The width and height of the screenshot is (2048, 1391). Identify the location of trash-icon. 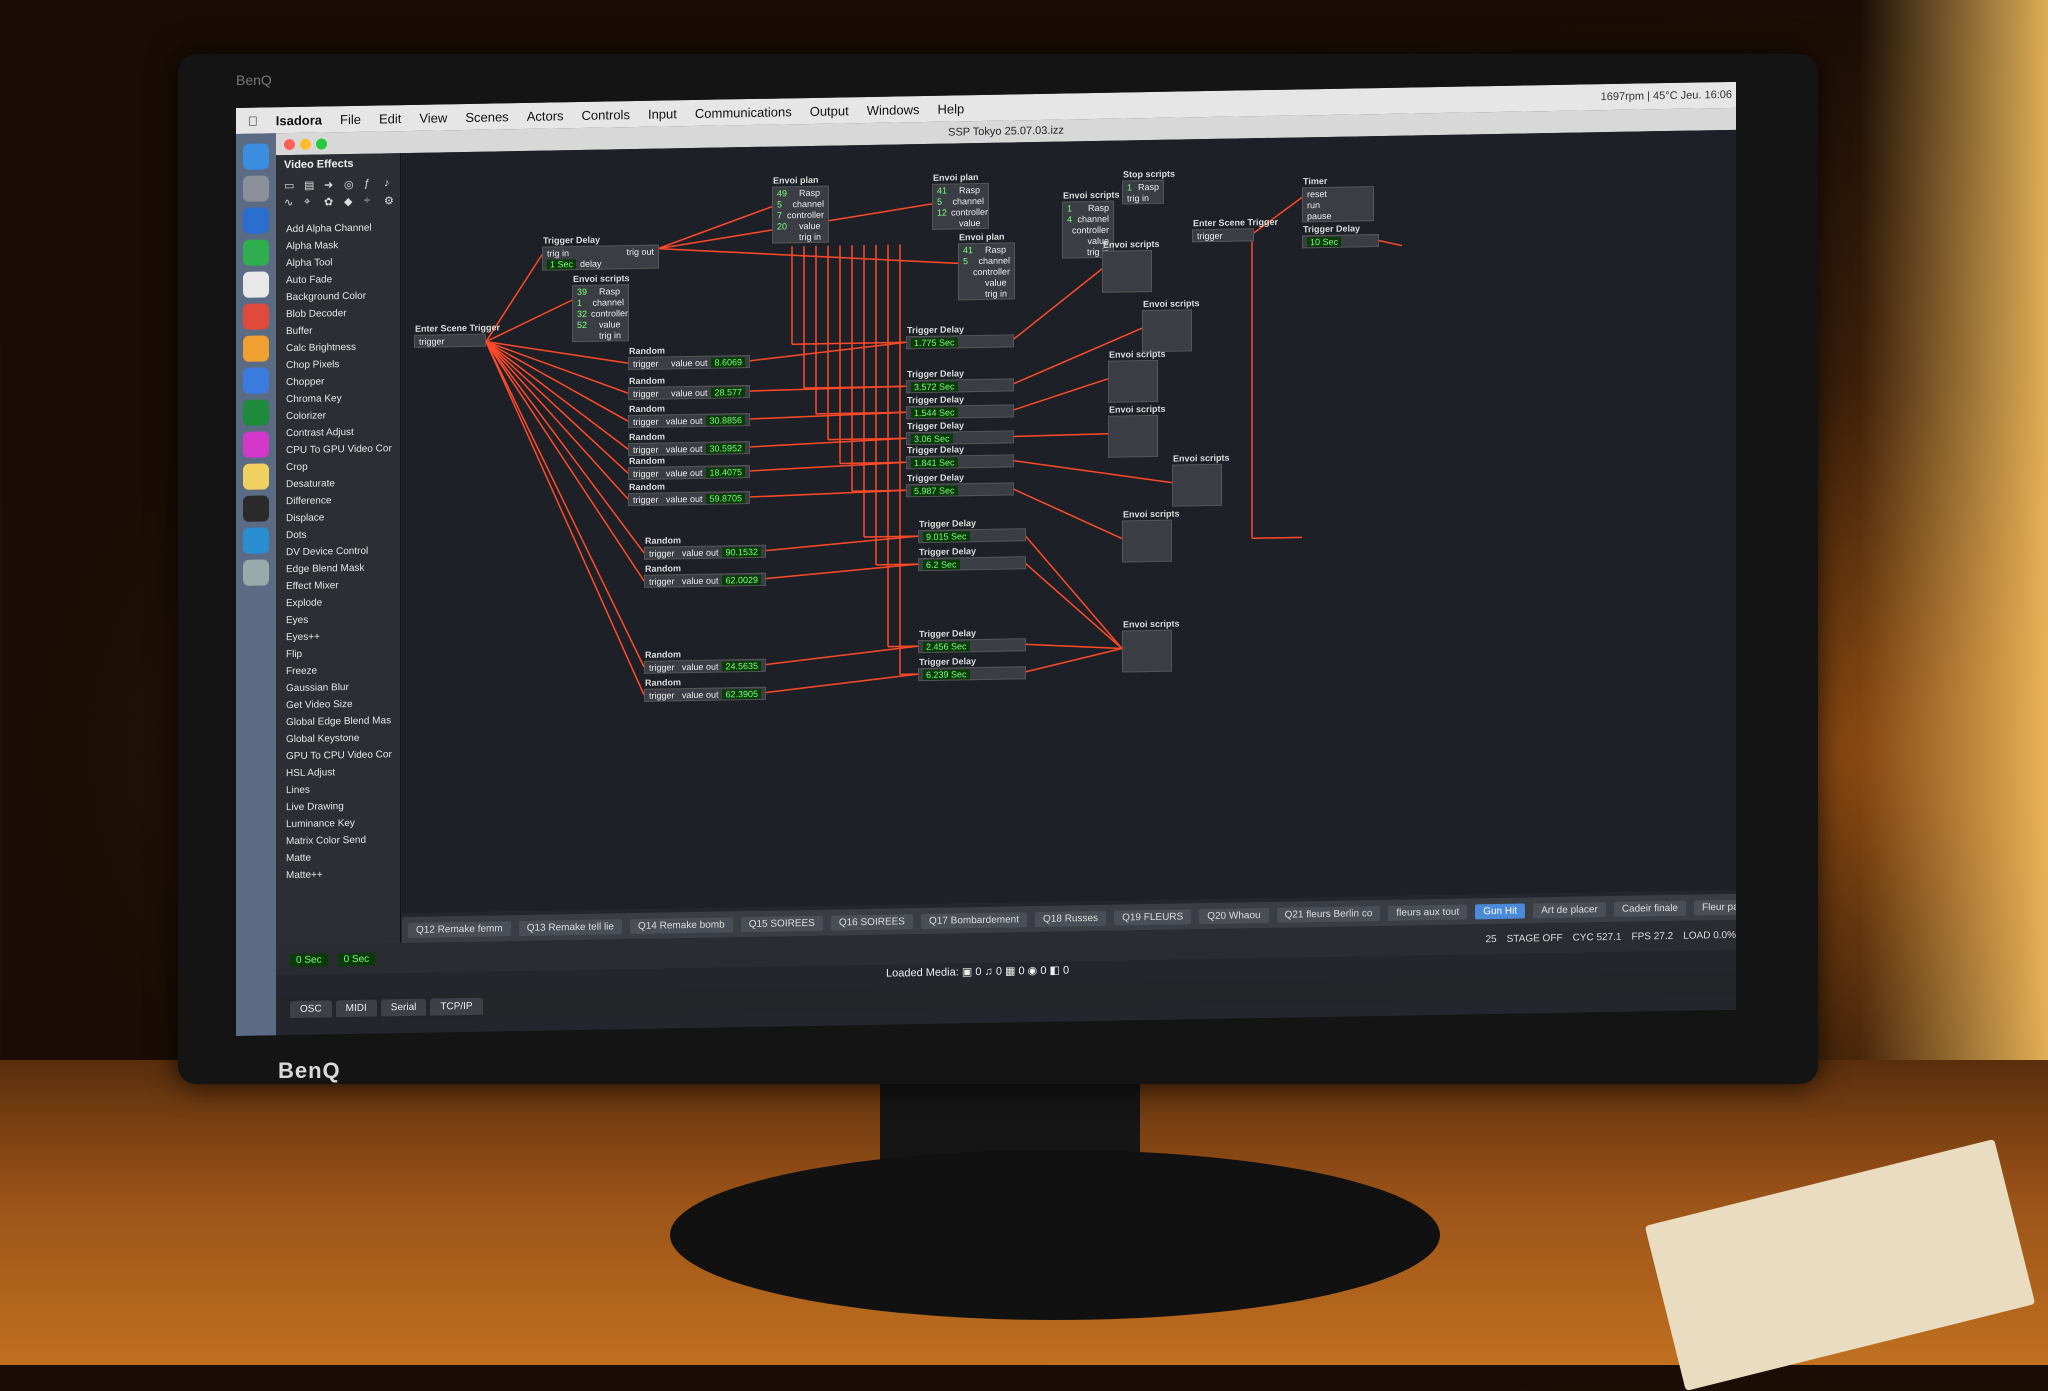
(256, 572).